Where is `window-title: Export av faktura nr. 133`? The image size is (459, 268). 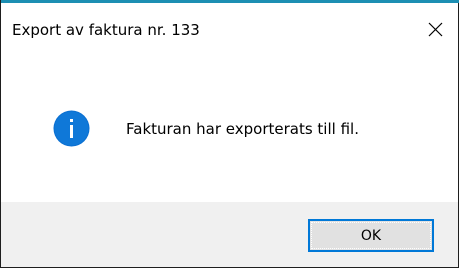
window-title: Export av faktura nr. 133 is located at coordinates (106, 30).